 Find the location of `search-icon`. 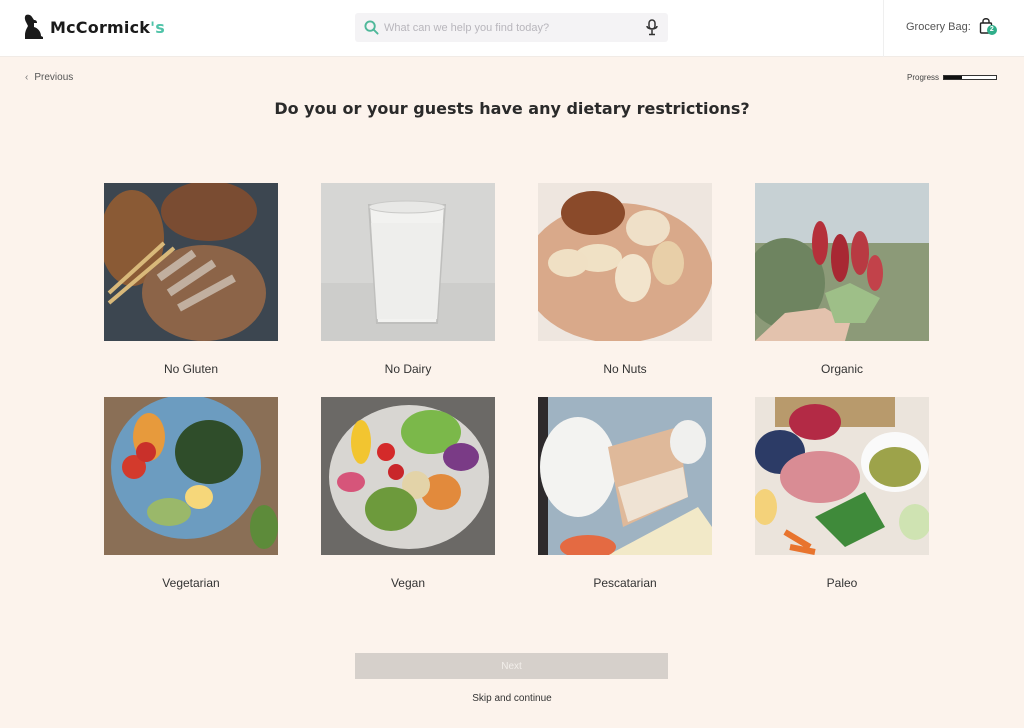

search-icon is located at coordinates (371, 27).